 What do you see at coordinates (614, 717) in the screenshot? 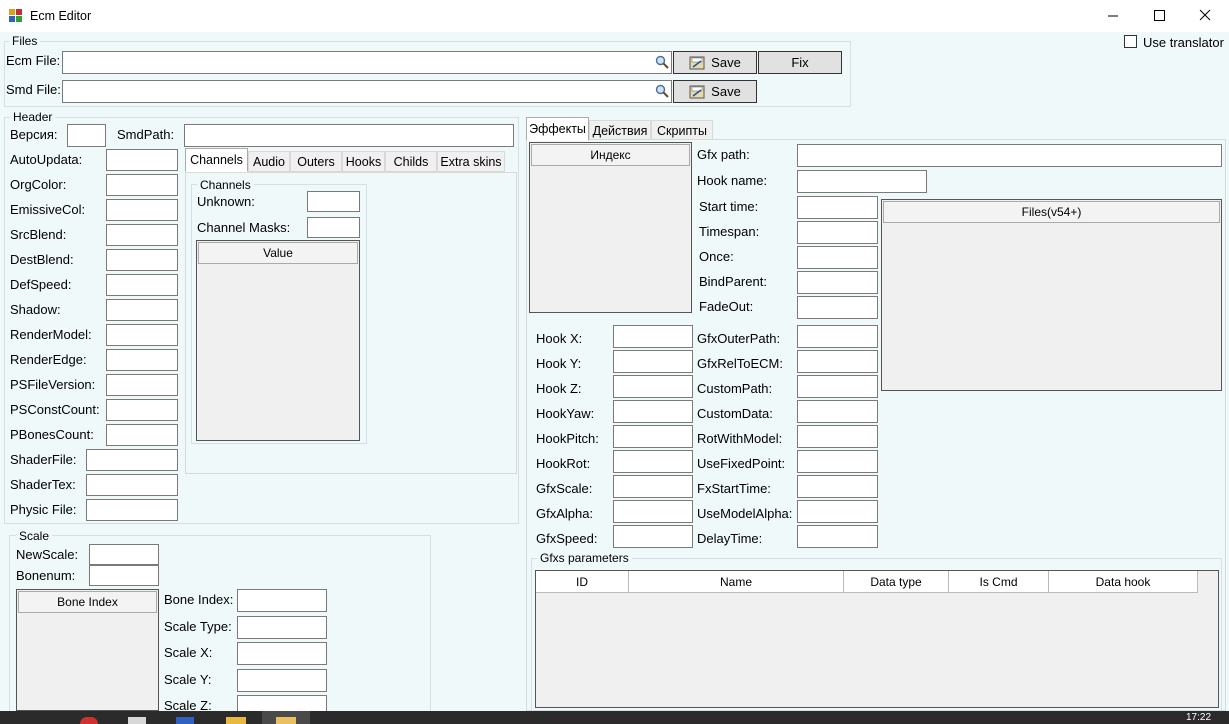
I see `taskbar: 17:22` at bounding box center [614, 717].